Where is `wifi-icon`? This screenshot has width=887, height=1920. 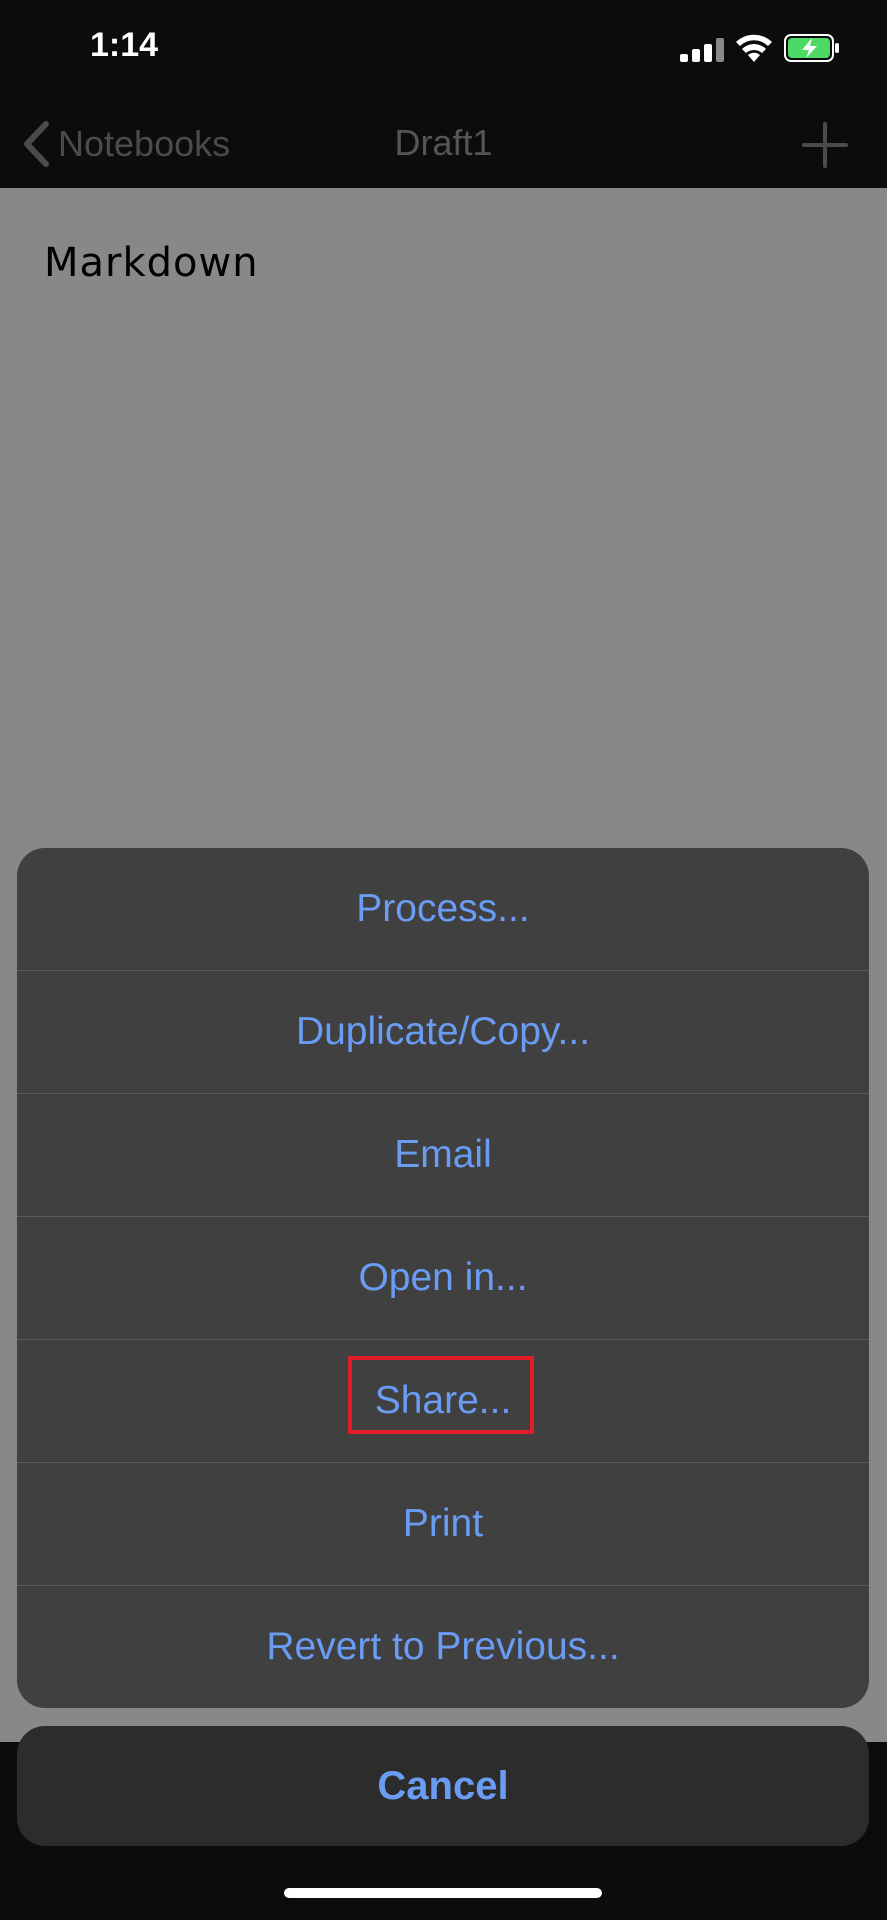
wifi-icon is located at coordinates (754, 48).